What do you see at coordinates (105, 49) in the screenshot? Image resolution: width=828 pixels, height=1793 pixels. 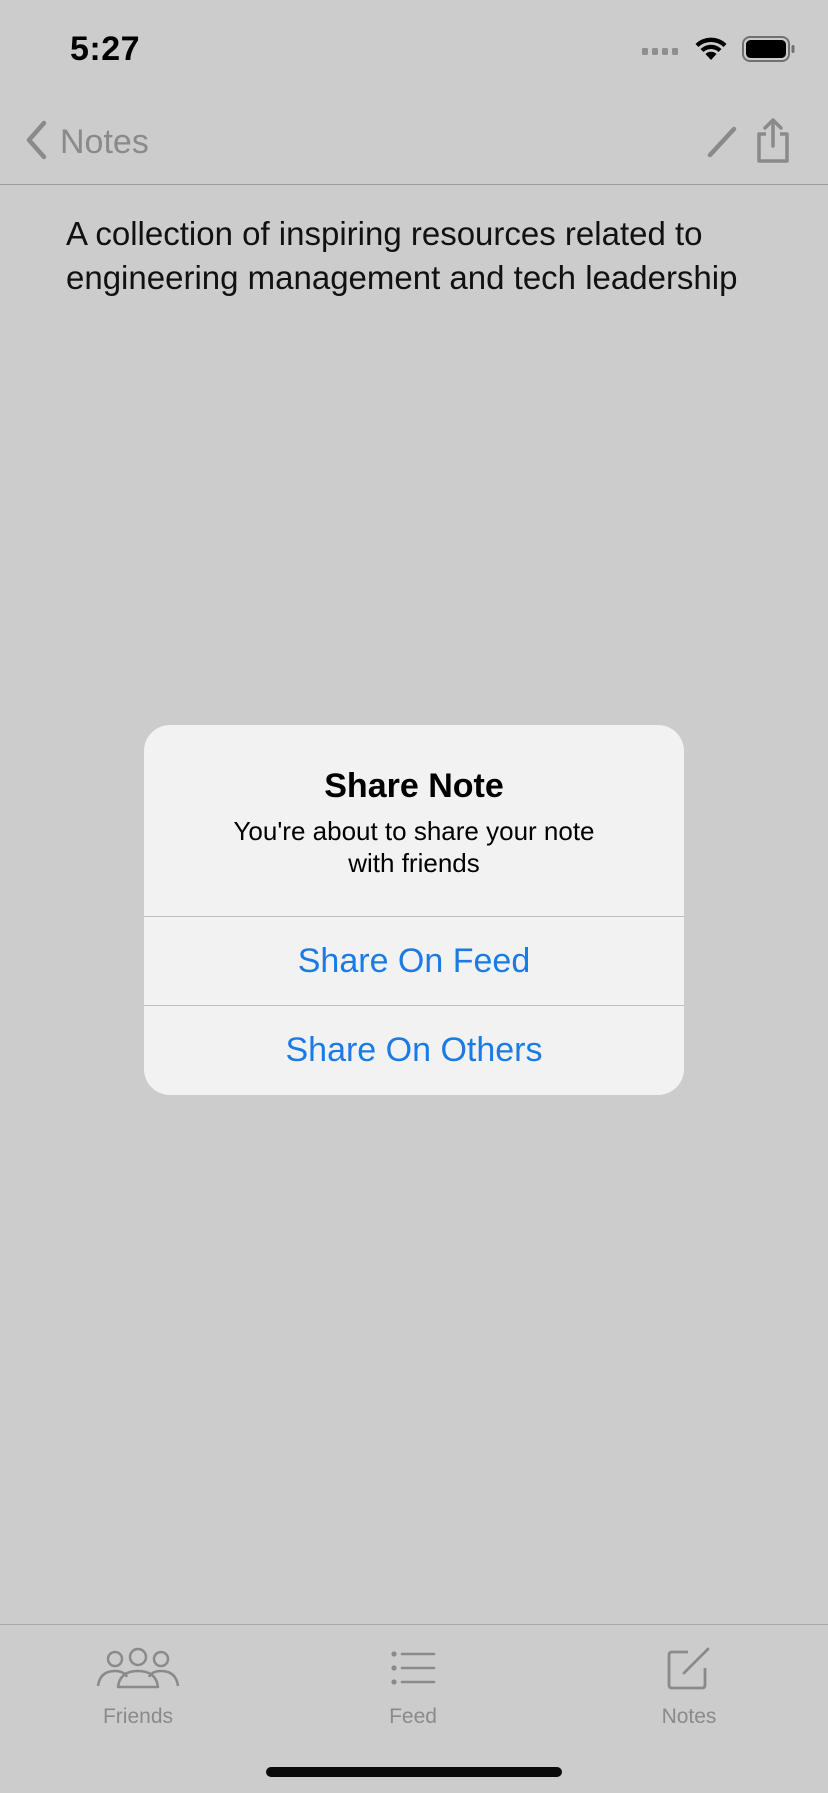 I see `status-time: 5:27` at bounding box center [105, 49].